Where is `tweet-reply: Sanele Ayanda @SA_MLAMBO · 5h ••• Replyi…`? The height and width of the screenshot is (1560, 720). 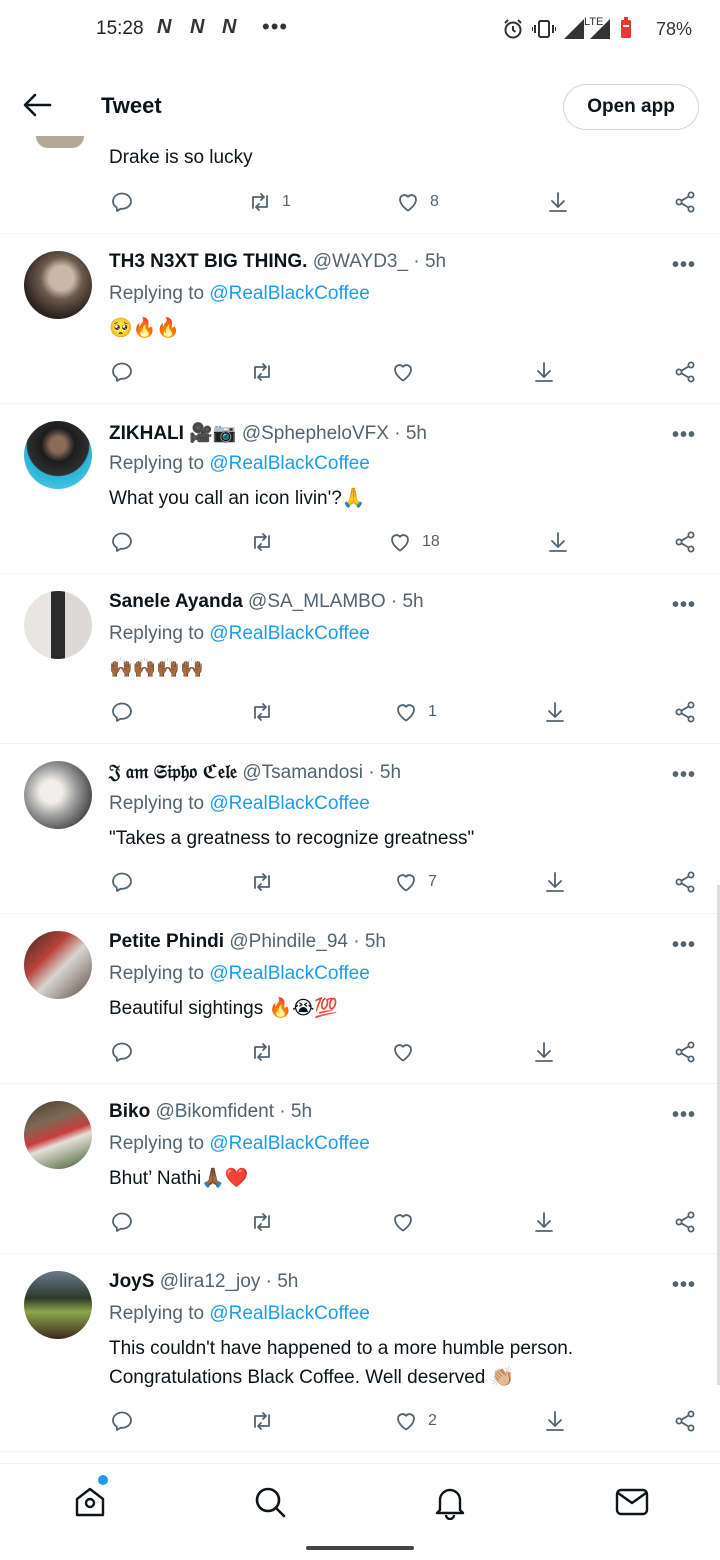 tweet-reply: Sanele Ayanda @SA_MLAMBO · 5h ••• Replyi… is located at coordinates (360, 659).